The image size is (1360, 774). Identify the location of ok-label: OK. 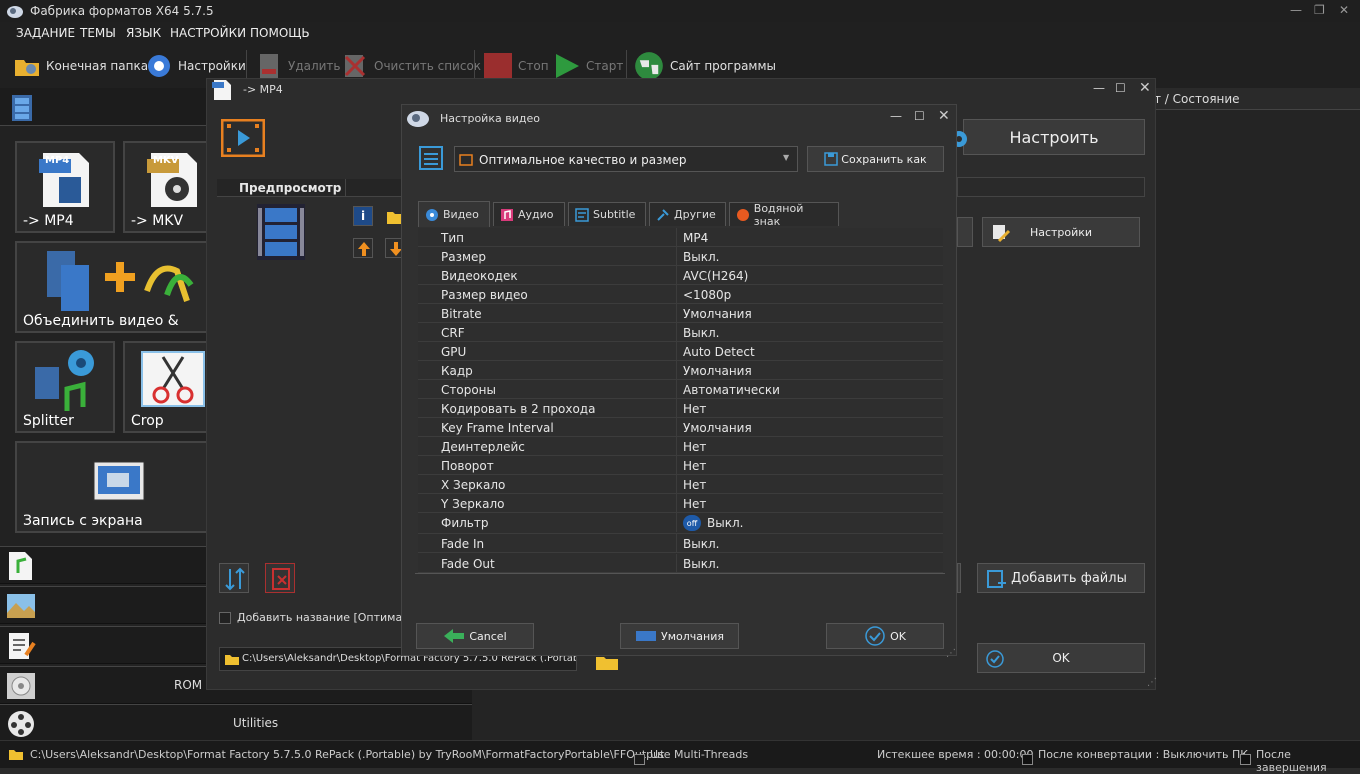
(1061, 658).